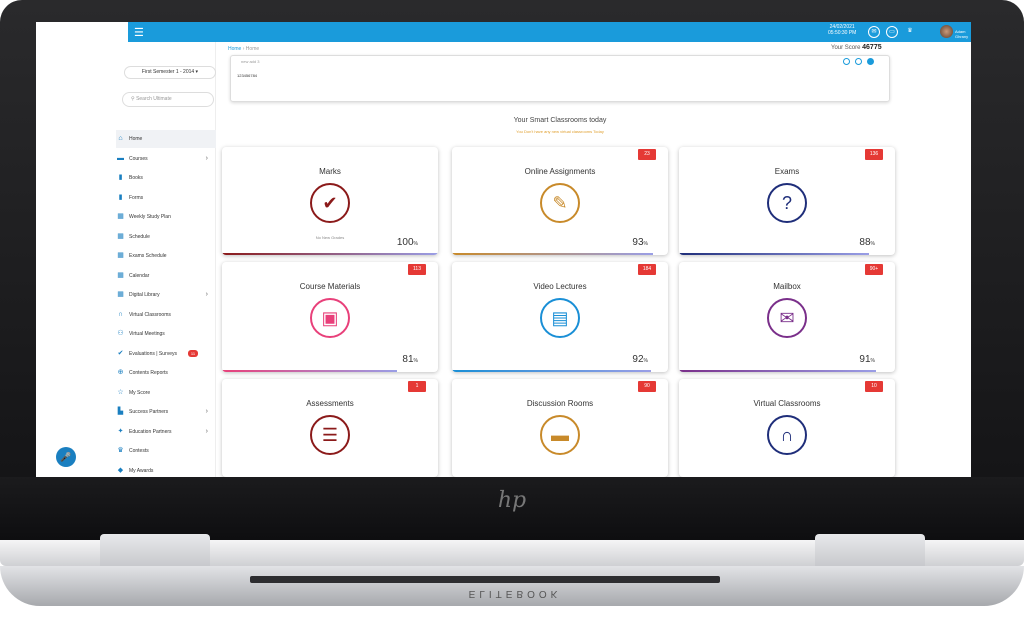 This screenshot has width=1024, height=638. I want to click on sidebar-item-schedule: ▦ Schedule, so click(166, 237).